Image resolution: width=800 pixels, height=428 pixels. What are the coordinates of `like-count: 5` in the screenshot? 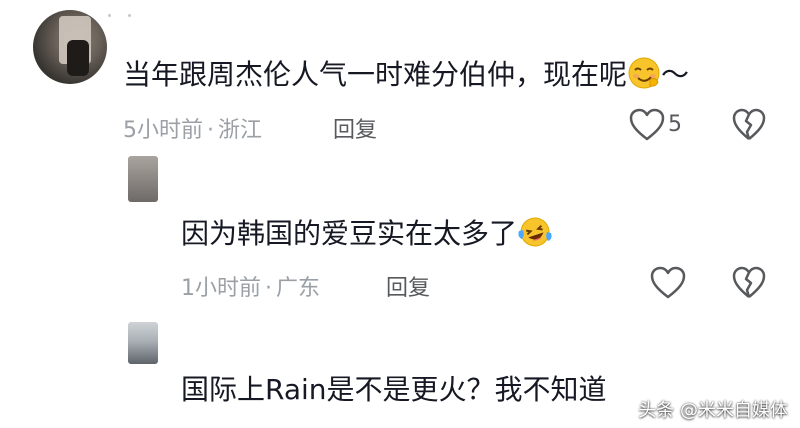 It's located at (675, 124).